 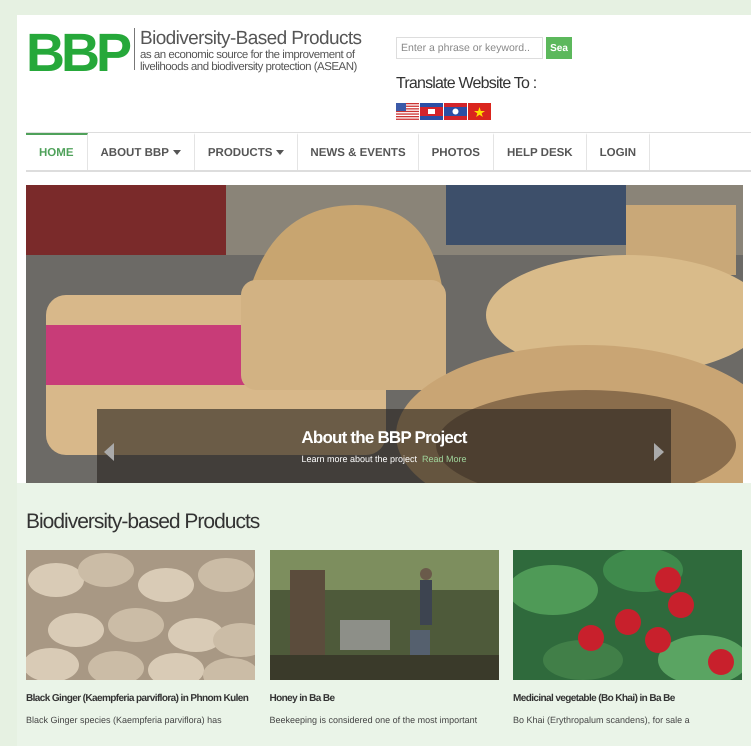 What do you see at coordinates (124, 720) in the screenshot?
I see `product-description: Black Ginger species (Kaempferia parviflora) has` at bounding box center [124, 720].